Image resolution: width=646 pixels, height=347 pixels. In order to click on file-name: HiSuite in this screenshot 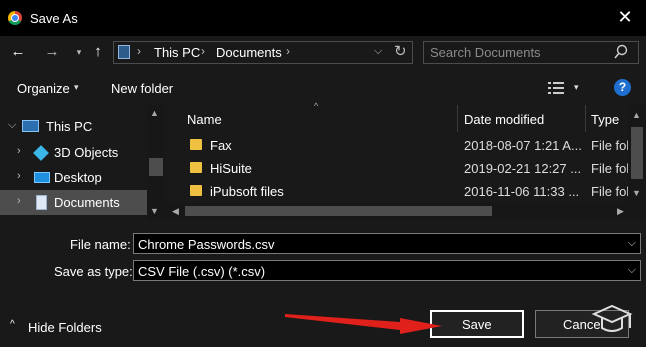, I will do `click(231, 168)`.